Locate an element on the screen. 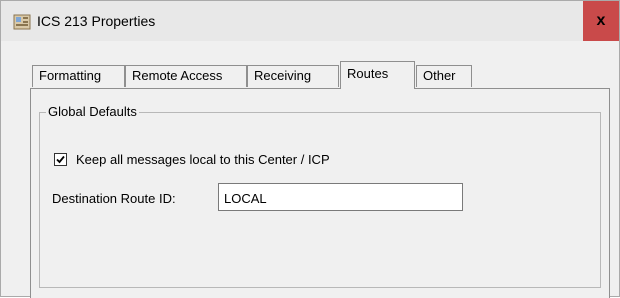 This screenshot has height=298, width=620. group-legend: Global Defaults is located at coordinates (92, 112).